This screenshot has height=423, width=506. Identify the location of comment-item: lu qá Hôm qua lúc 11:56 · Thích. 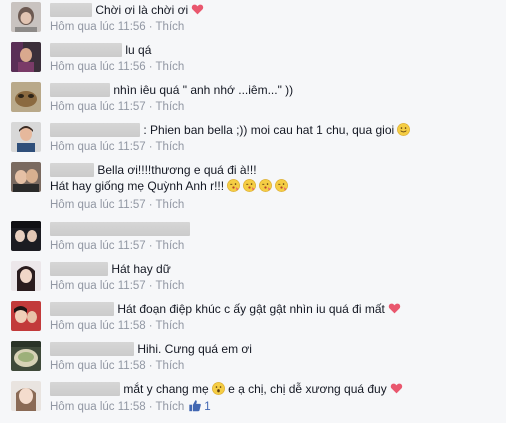
(253, 60).